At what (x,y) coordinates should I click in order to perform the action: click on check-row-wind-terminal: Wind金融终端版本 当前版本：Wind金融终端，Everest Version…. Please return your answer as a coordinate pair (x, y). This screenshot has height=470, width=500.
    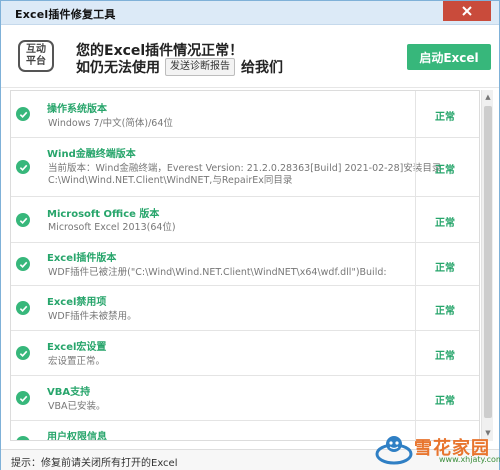
    Looking at the image, I should click on (245, 167).